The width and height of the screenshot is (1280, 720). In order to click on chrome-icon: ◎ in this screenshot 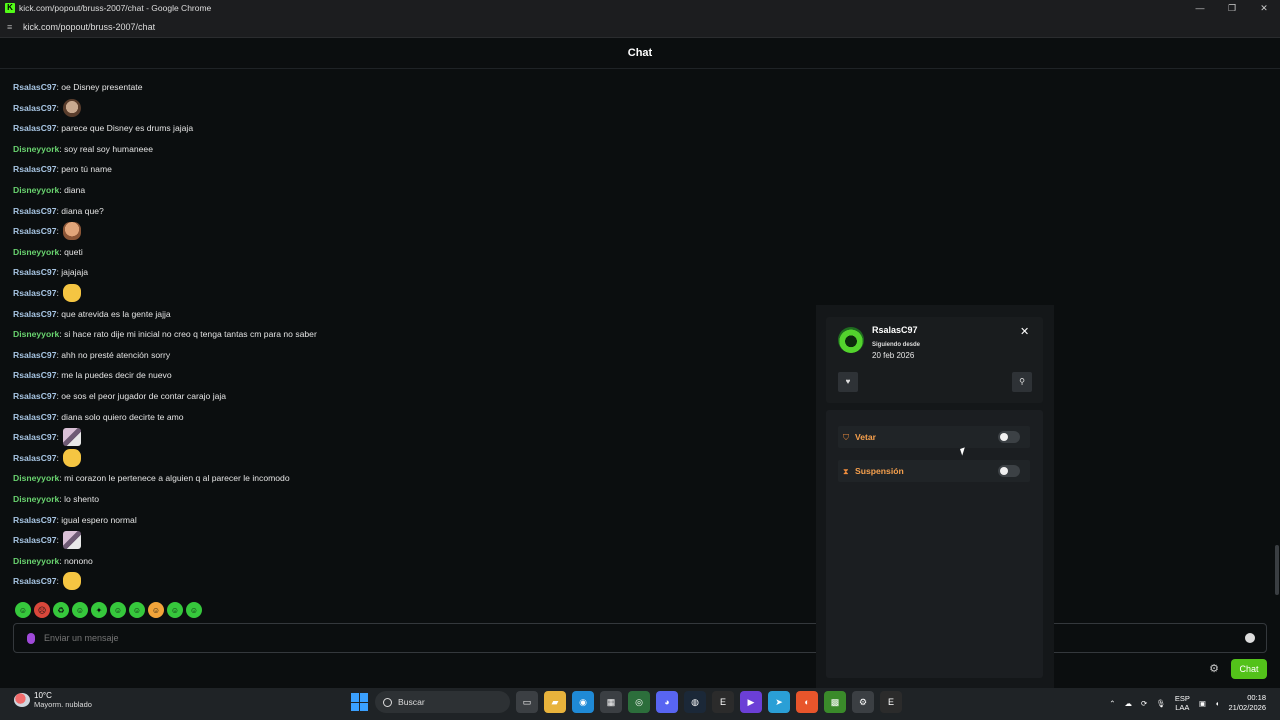, I will do `click(639, 702)`.